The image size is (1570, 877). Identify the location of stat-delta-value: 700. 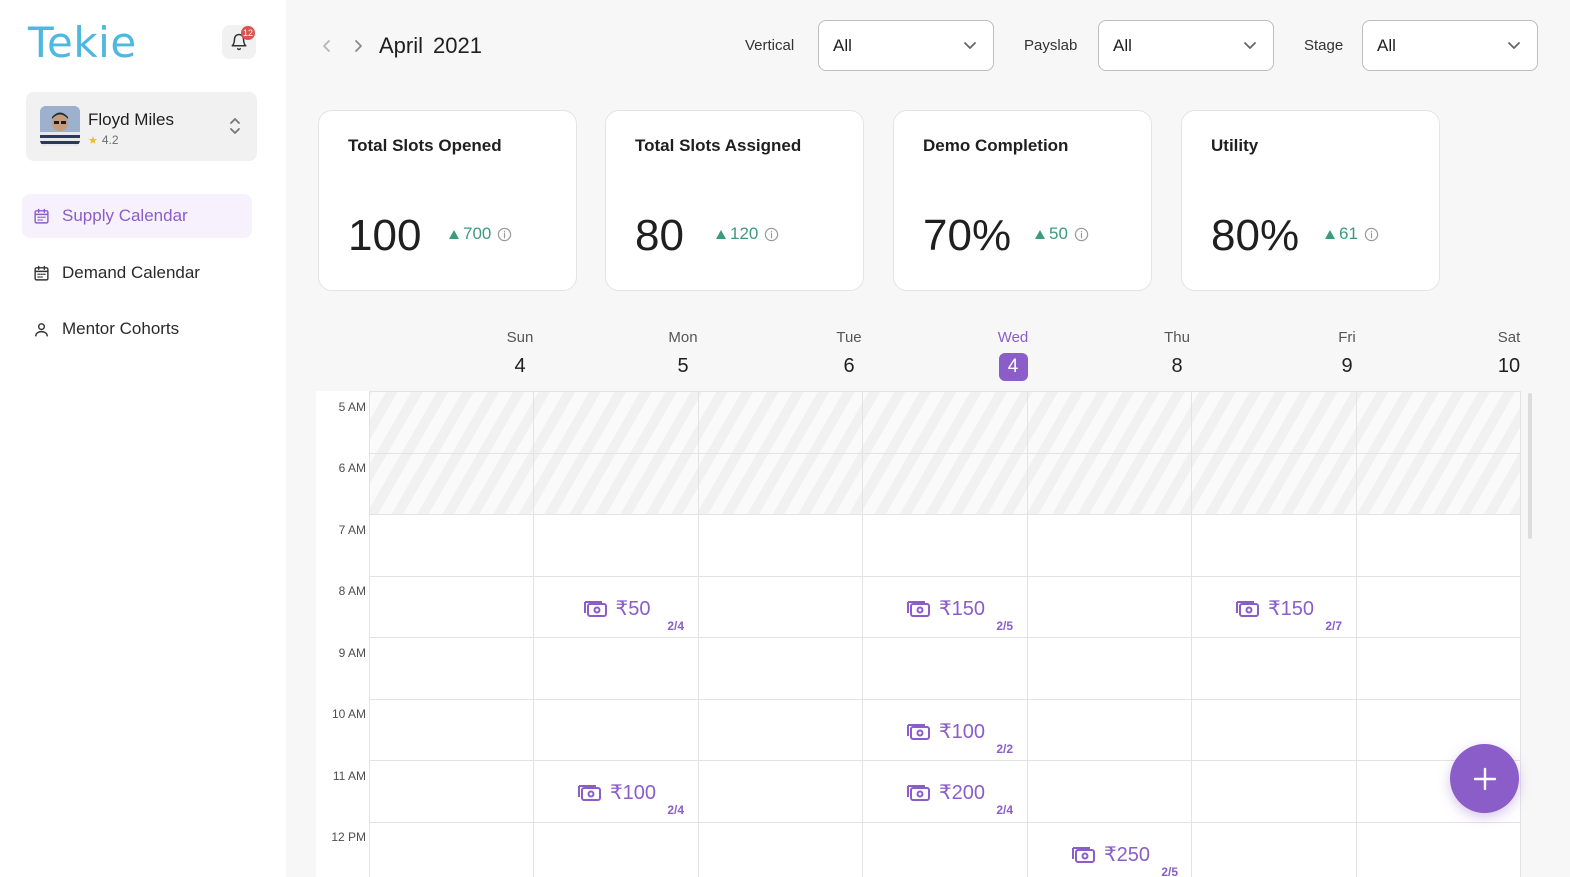
(477, 233).